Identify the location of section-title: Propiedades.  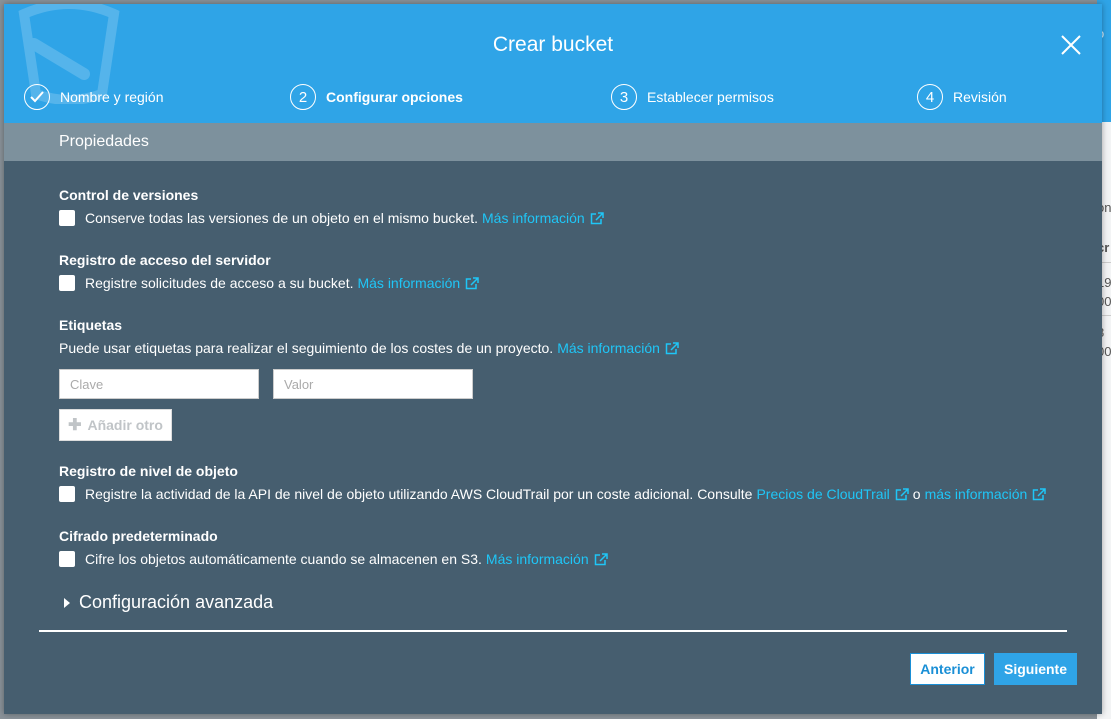
(104, 141).